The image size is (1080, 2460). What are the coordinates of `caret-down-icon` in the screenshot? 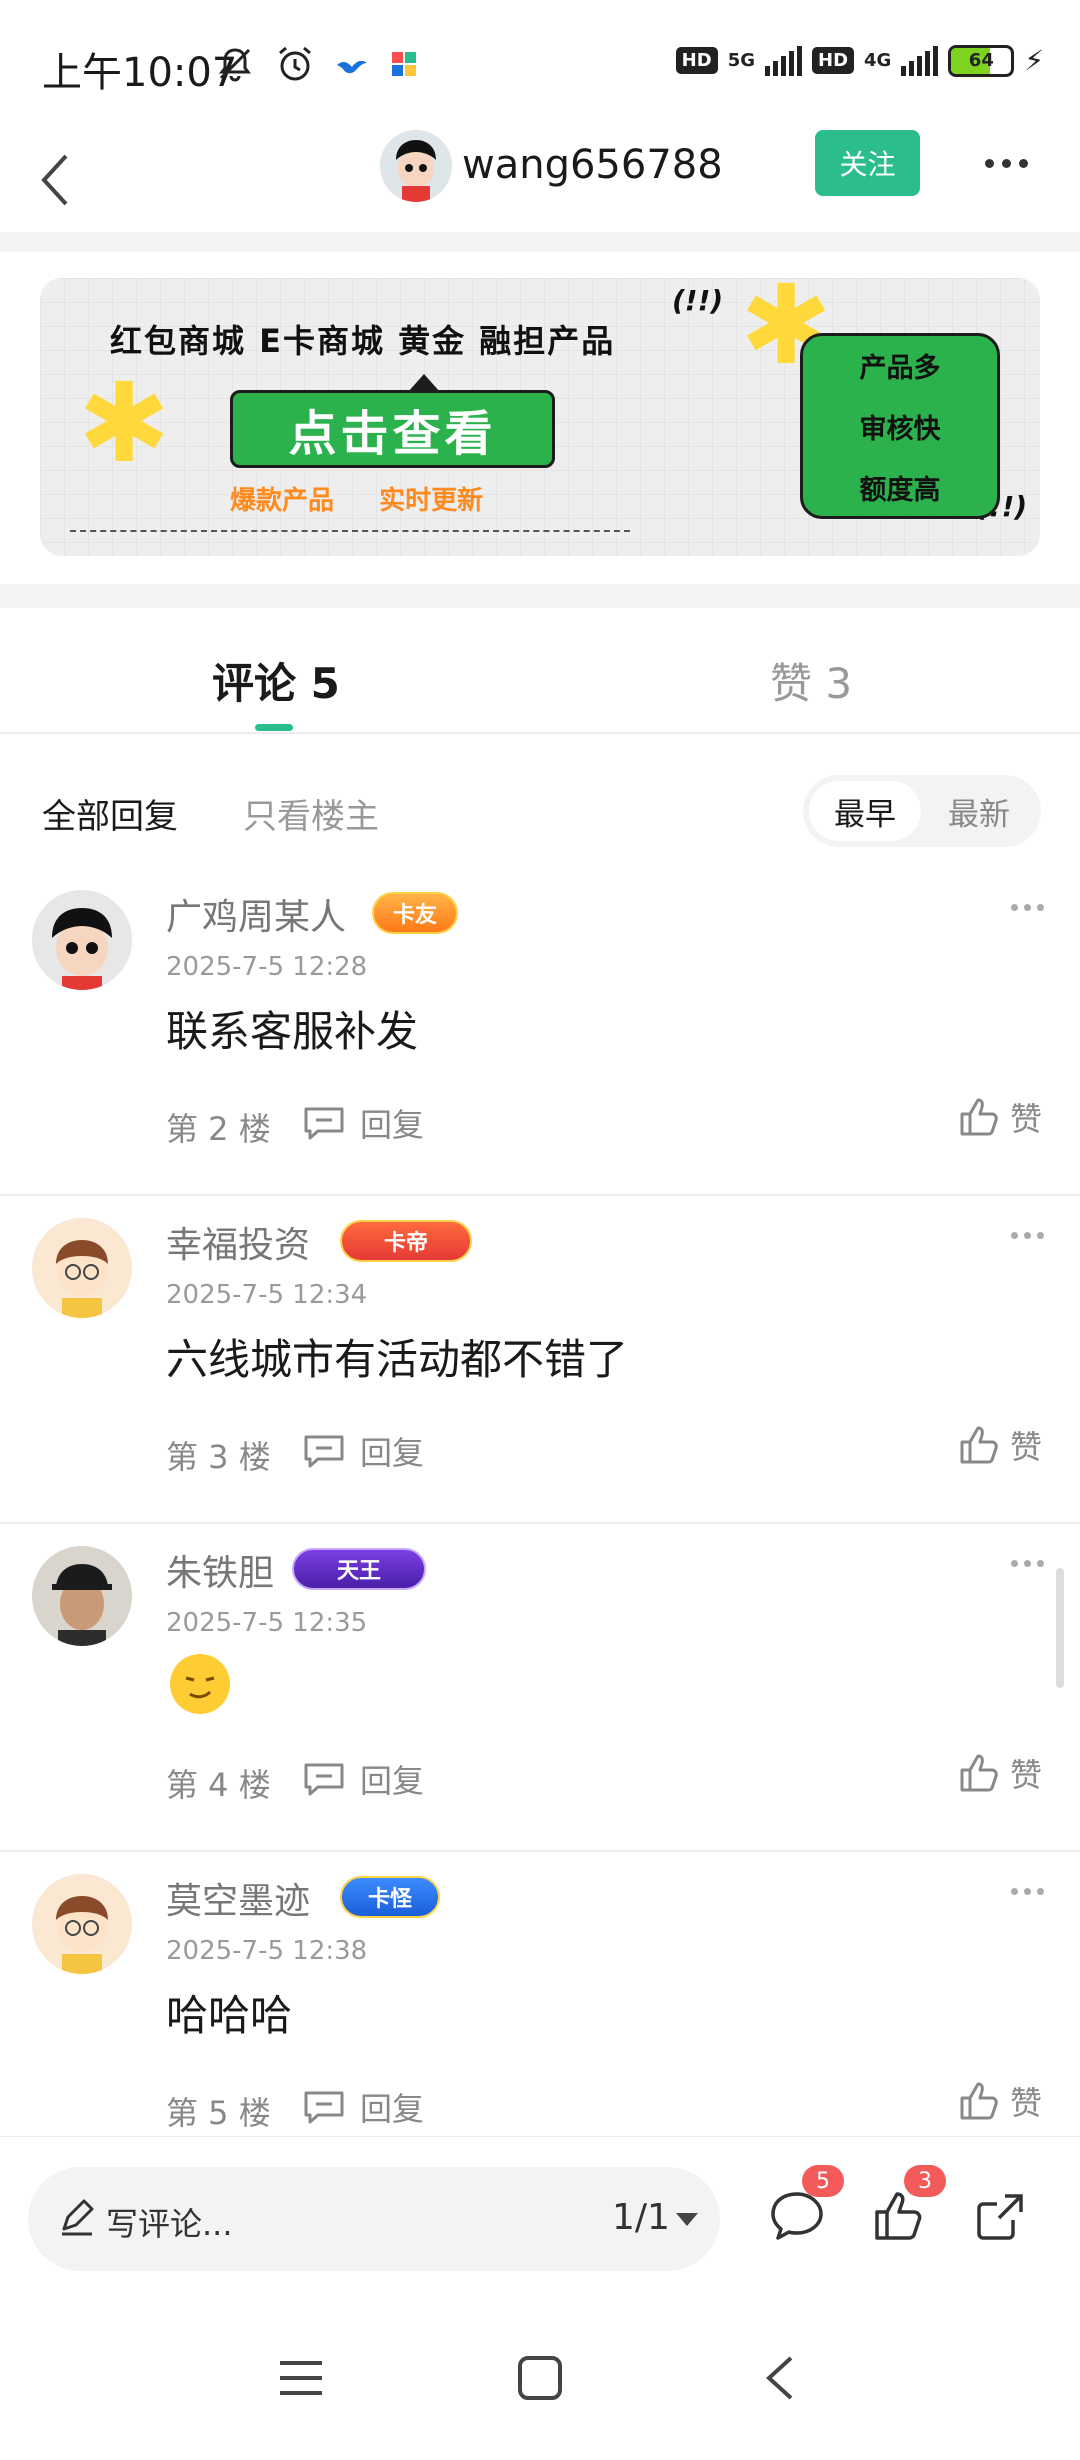 It's located at (687, 2219).